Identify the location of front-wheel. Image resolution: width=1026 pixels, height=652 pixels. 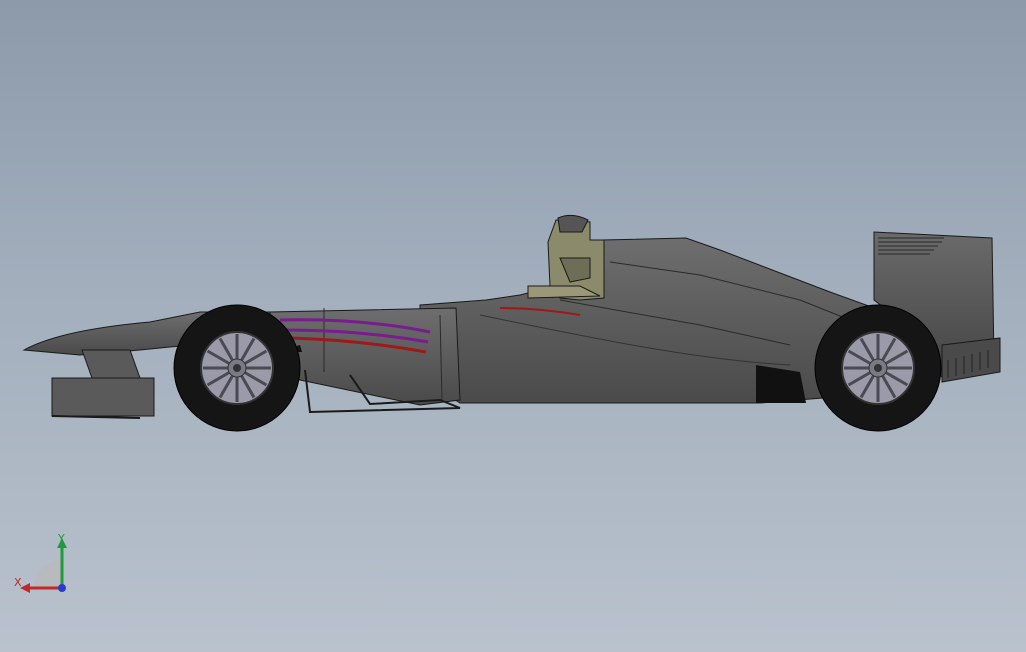
(237, 368).